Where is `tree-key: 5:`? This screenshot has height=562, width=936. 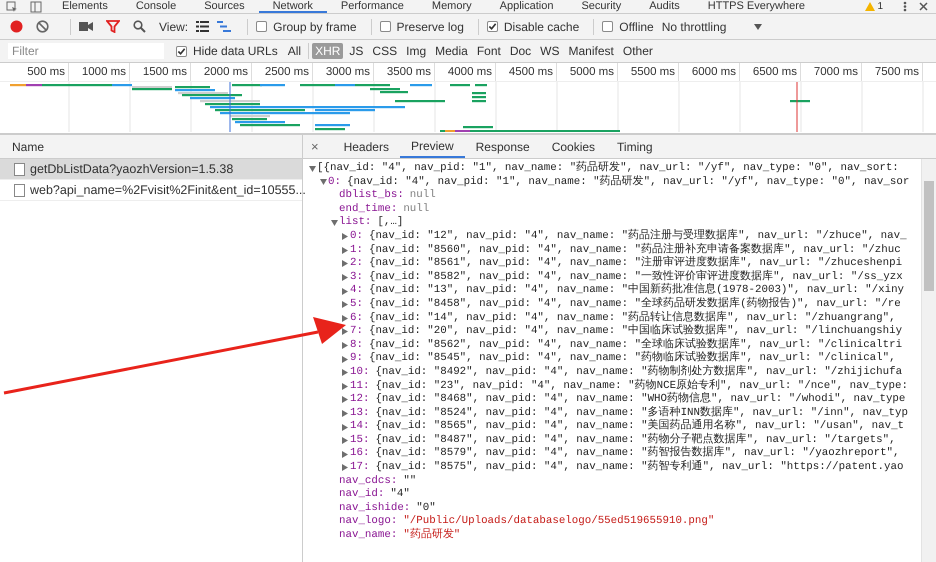 tree-key: 5: is located at coordinates (356, 305).